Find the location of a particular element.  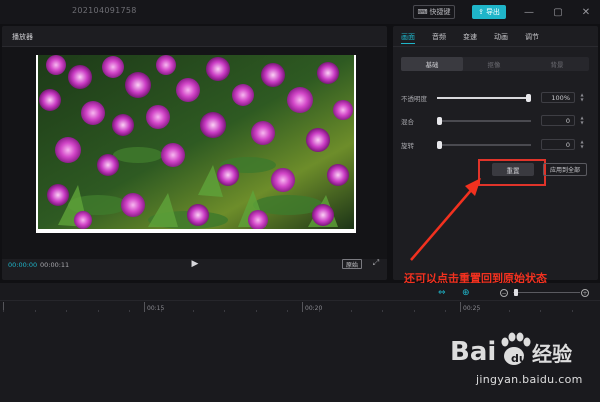

subtab-basic: 基础 is located at coordinates (432, 64).